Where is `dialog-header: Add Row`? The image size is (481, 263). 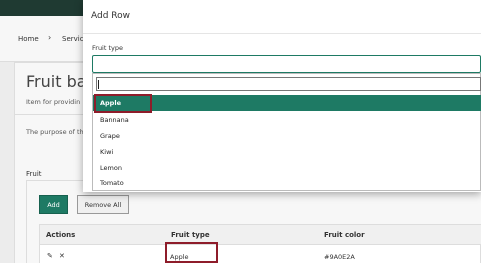
dialog-header: Add Row is located at coordinates (282, 17).